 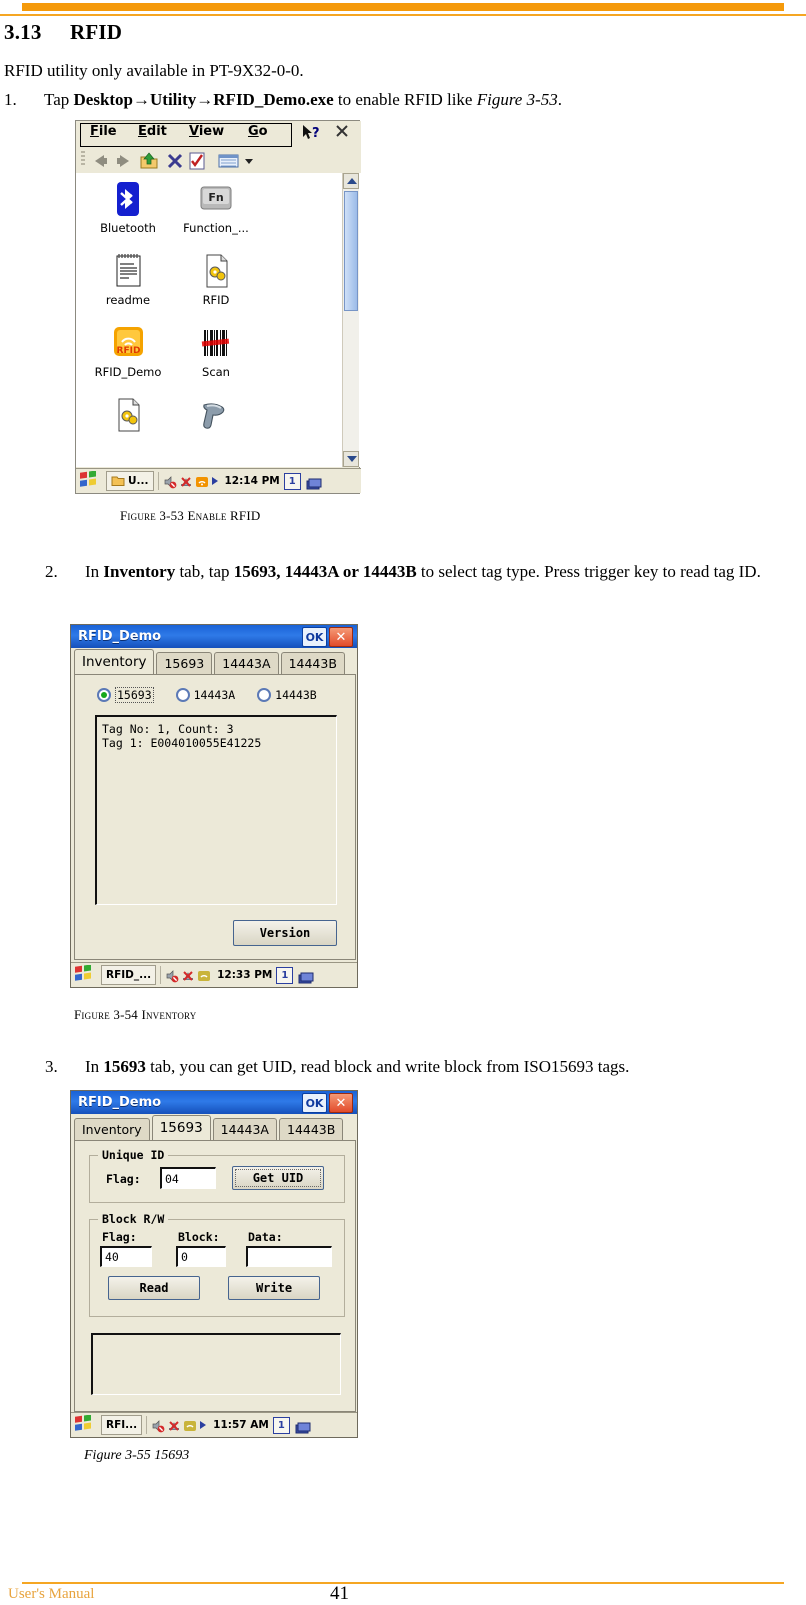 I want to click on properties-icon, so click(x=197, y=161).